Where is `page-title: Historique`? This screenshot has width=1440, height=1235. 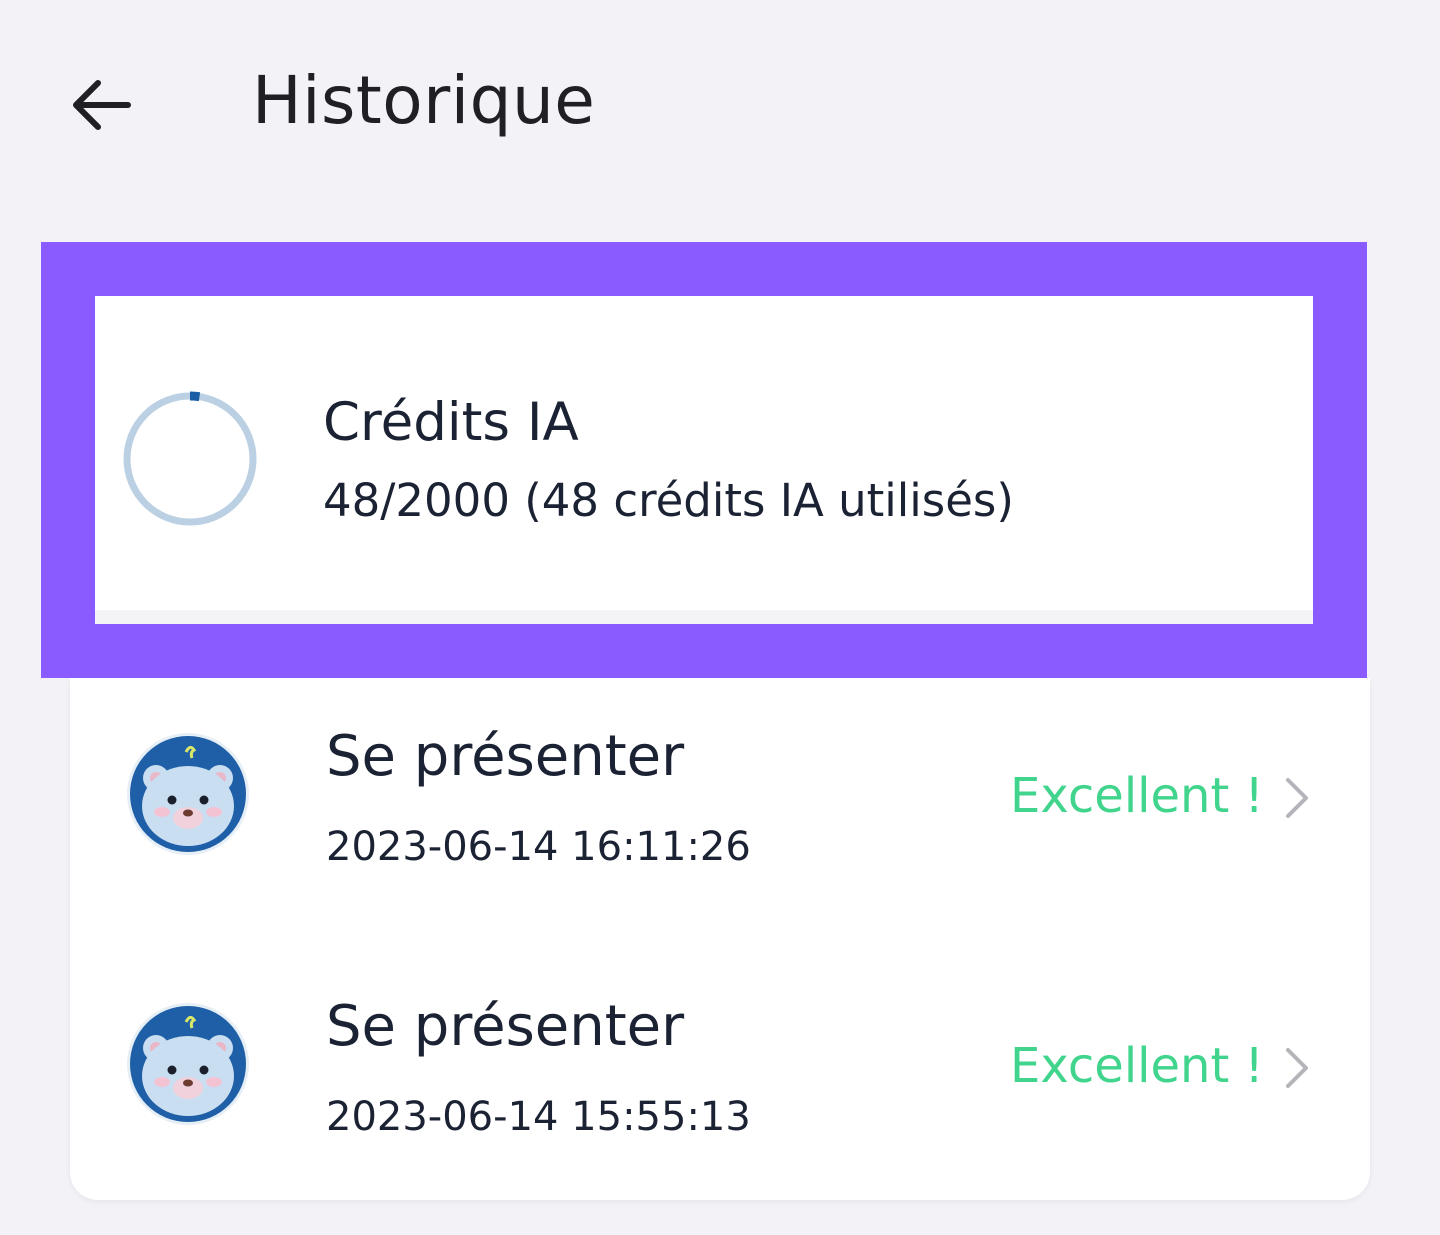
page-title: Historique is located at coordinates (424, 100).